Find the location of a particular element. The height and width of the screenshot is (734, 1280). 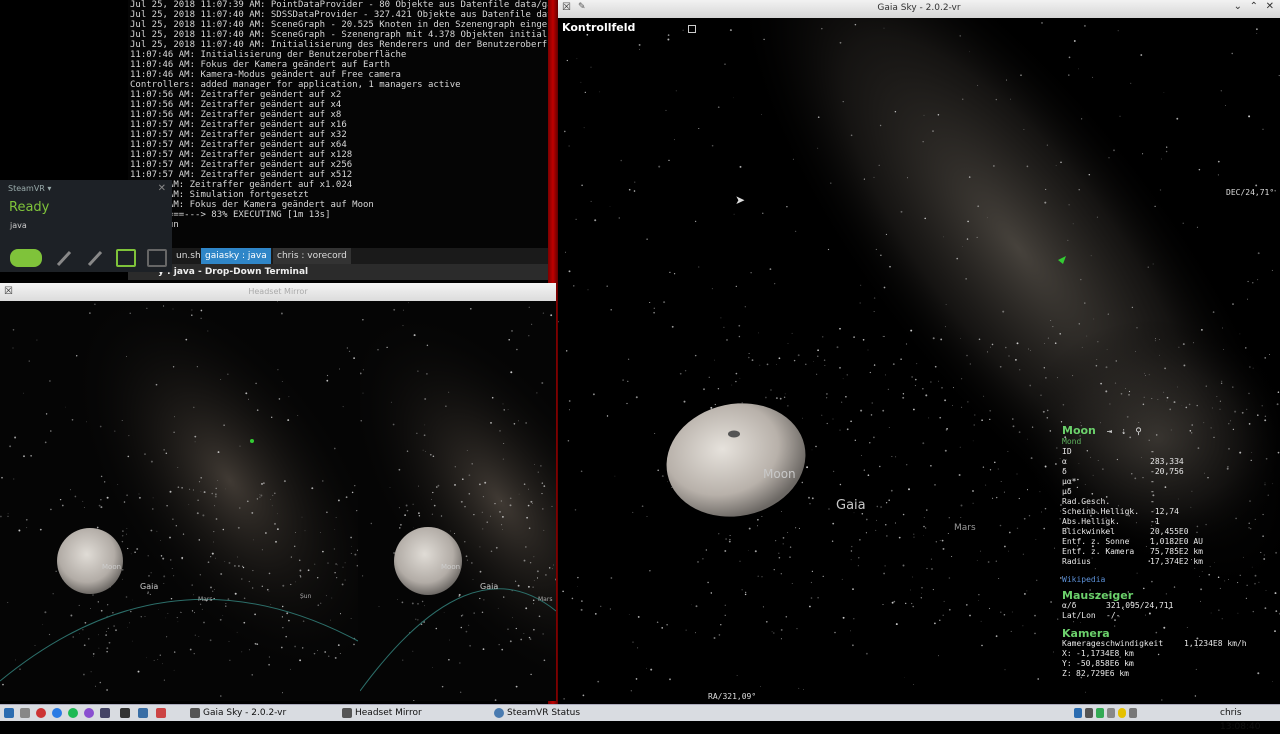

bookmark-icon: ⚲ is located at coordinates (1138, 432).